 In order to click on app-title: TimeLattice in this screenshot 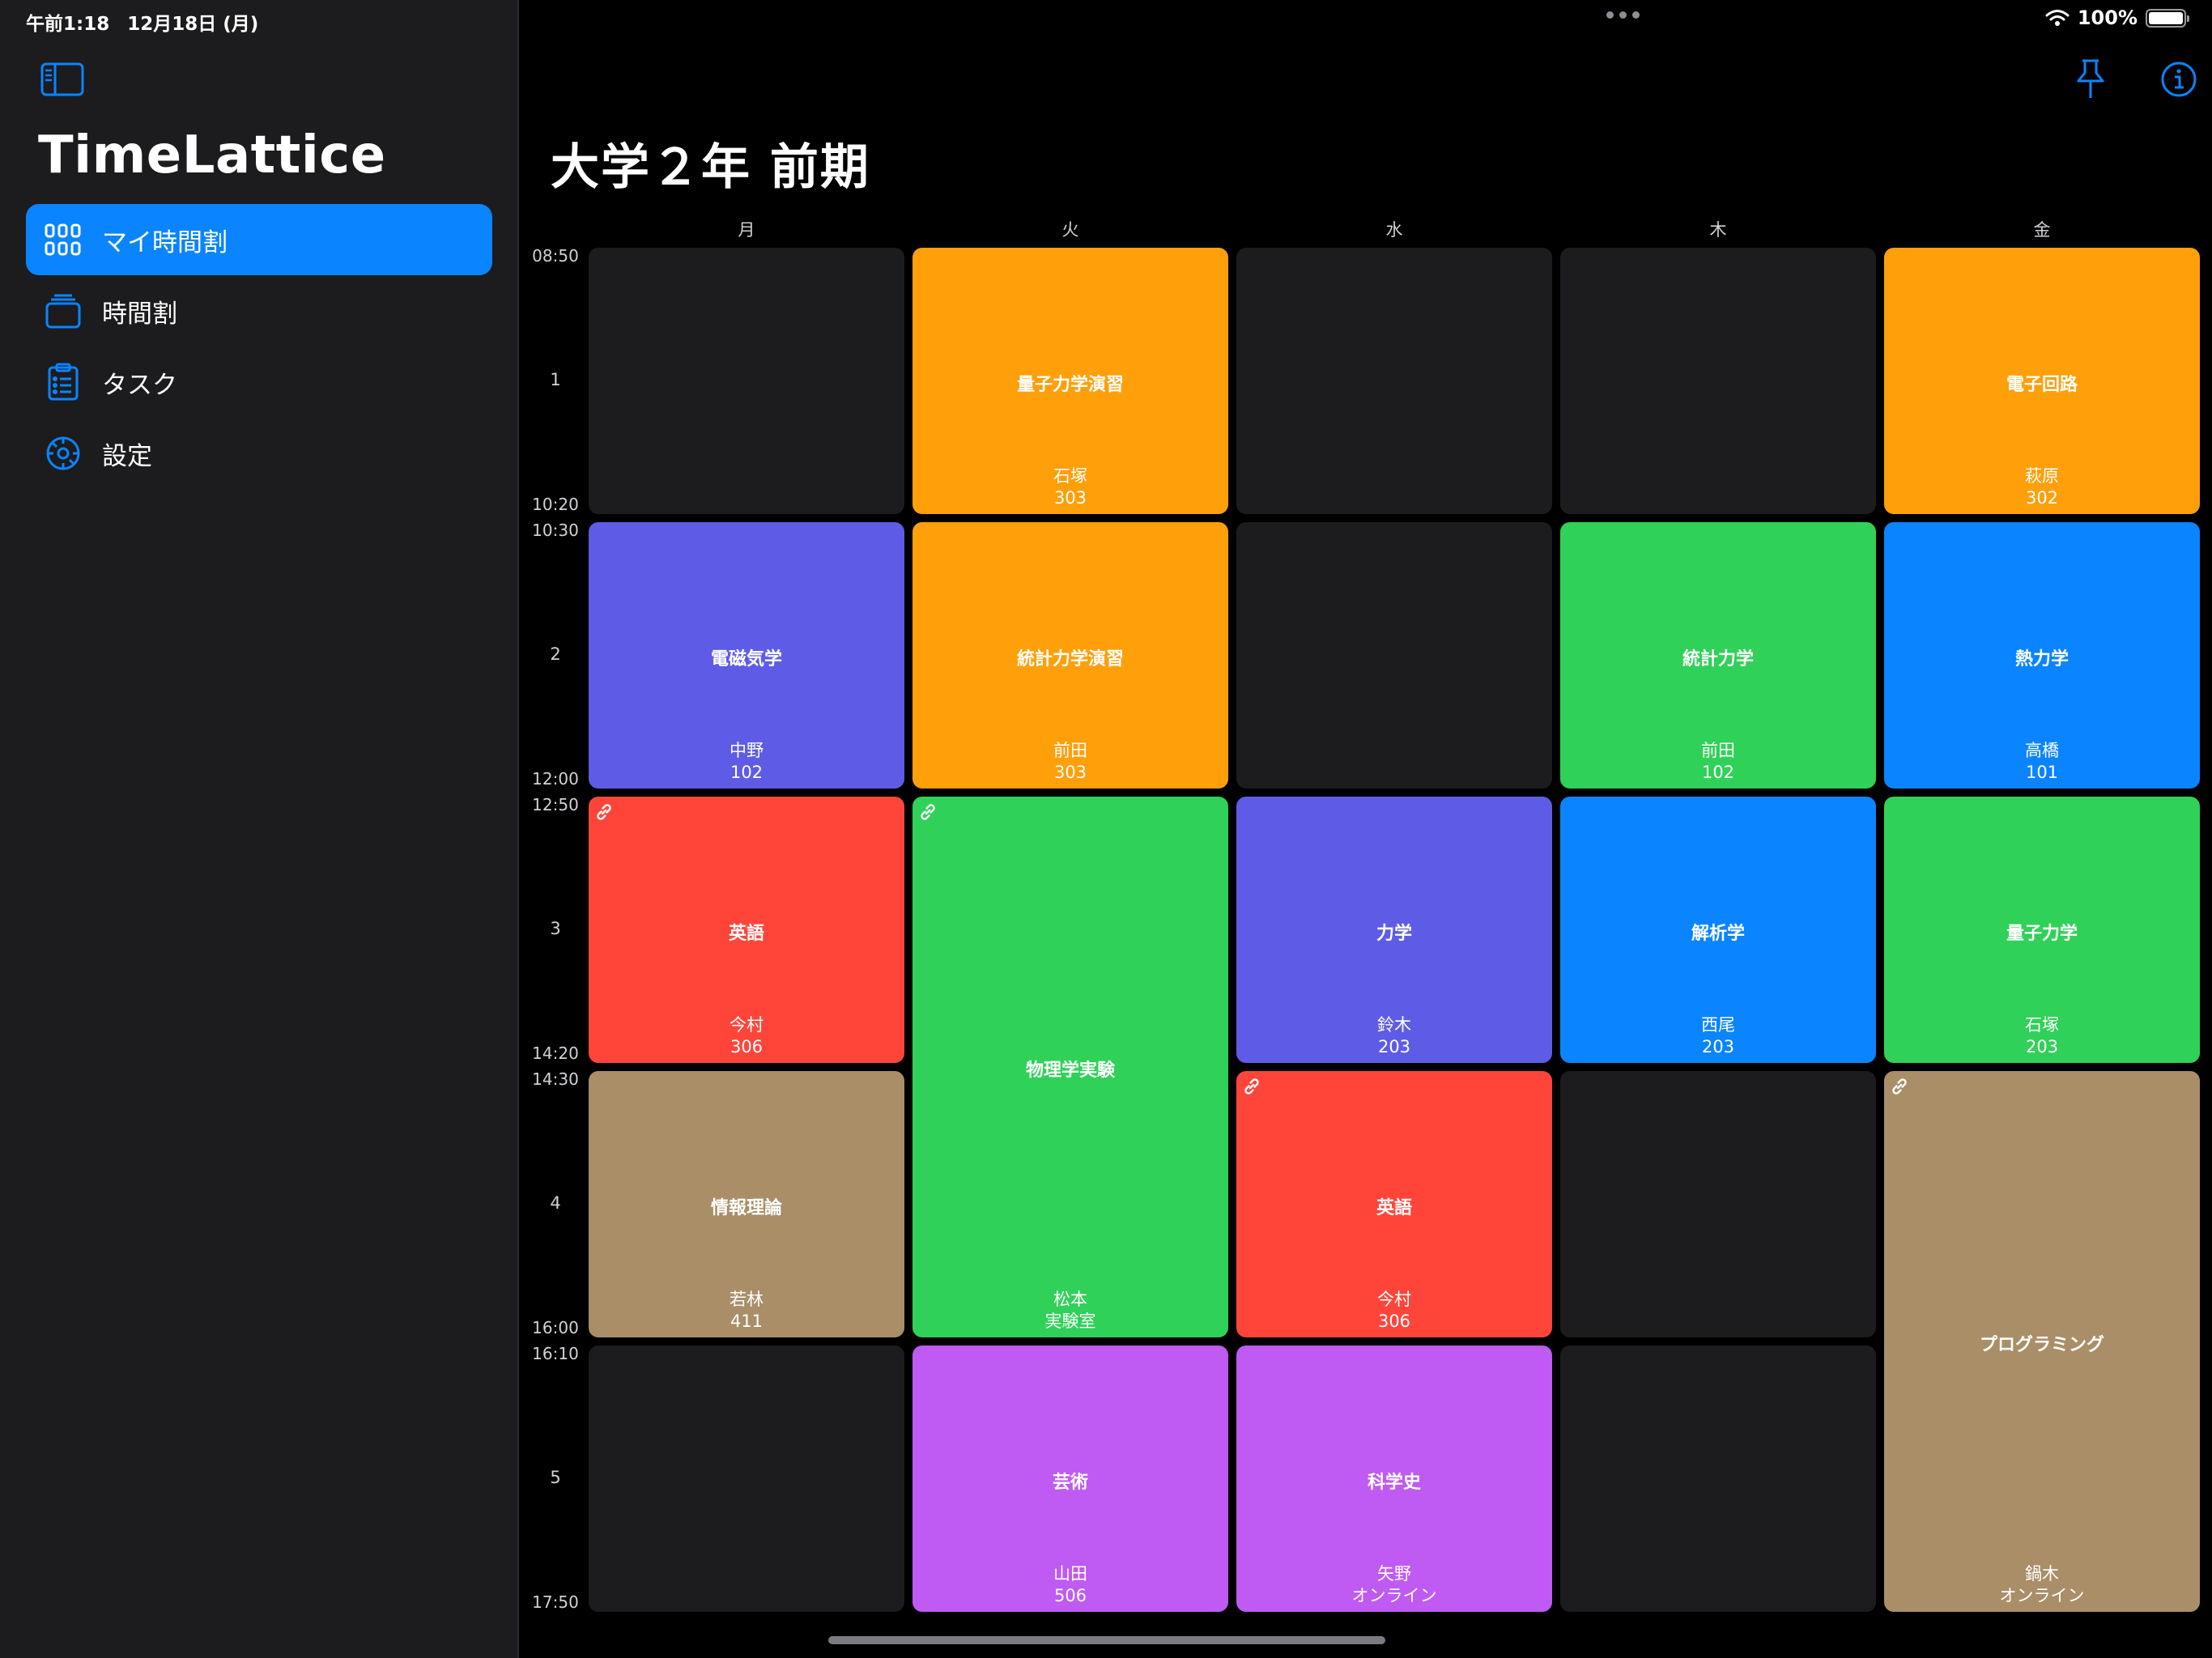, I will do `click(212, 155)`.